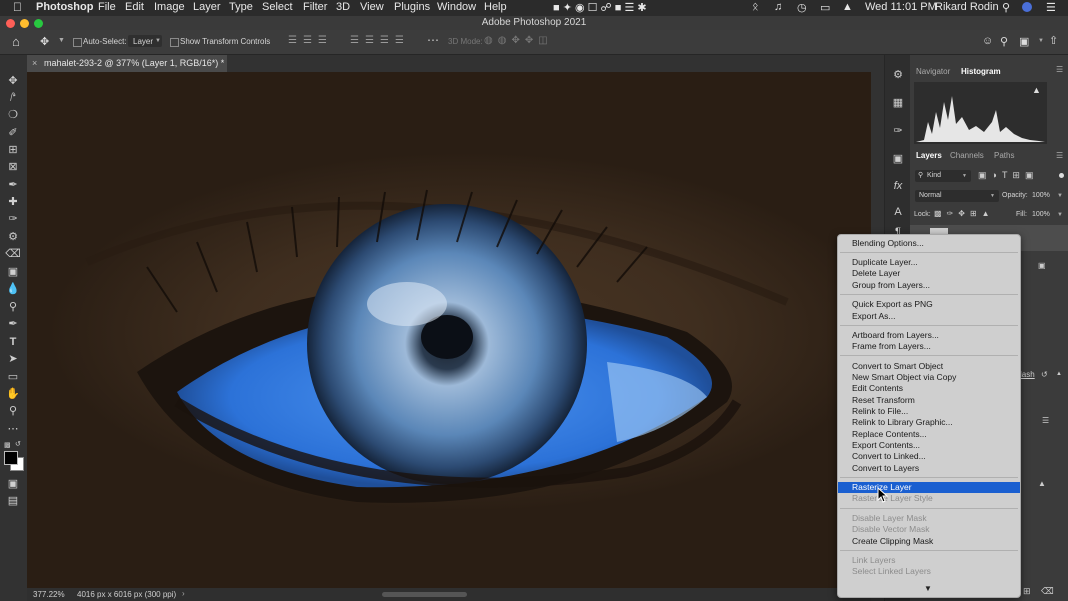 Image resolution: width=1068 pixels, height=601 pixels. I want to click on workspace-icon: ▣, so click(1024, 41).